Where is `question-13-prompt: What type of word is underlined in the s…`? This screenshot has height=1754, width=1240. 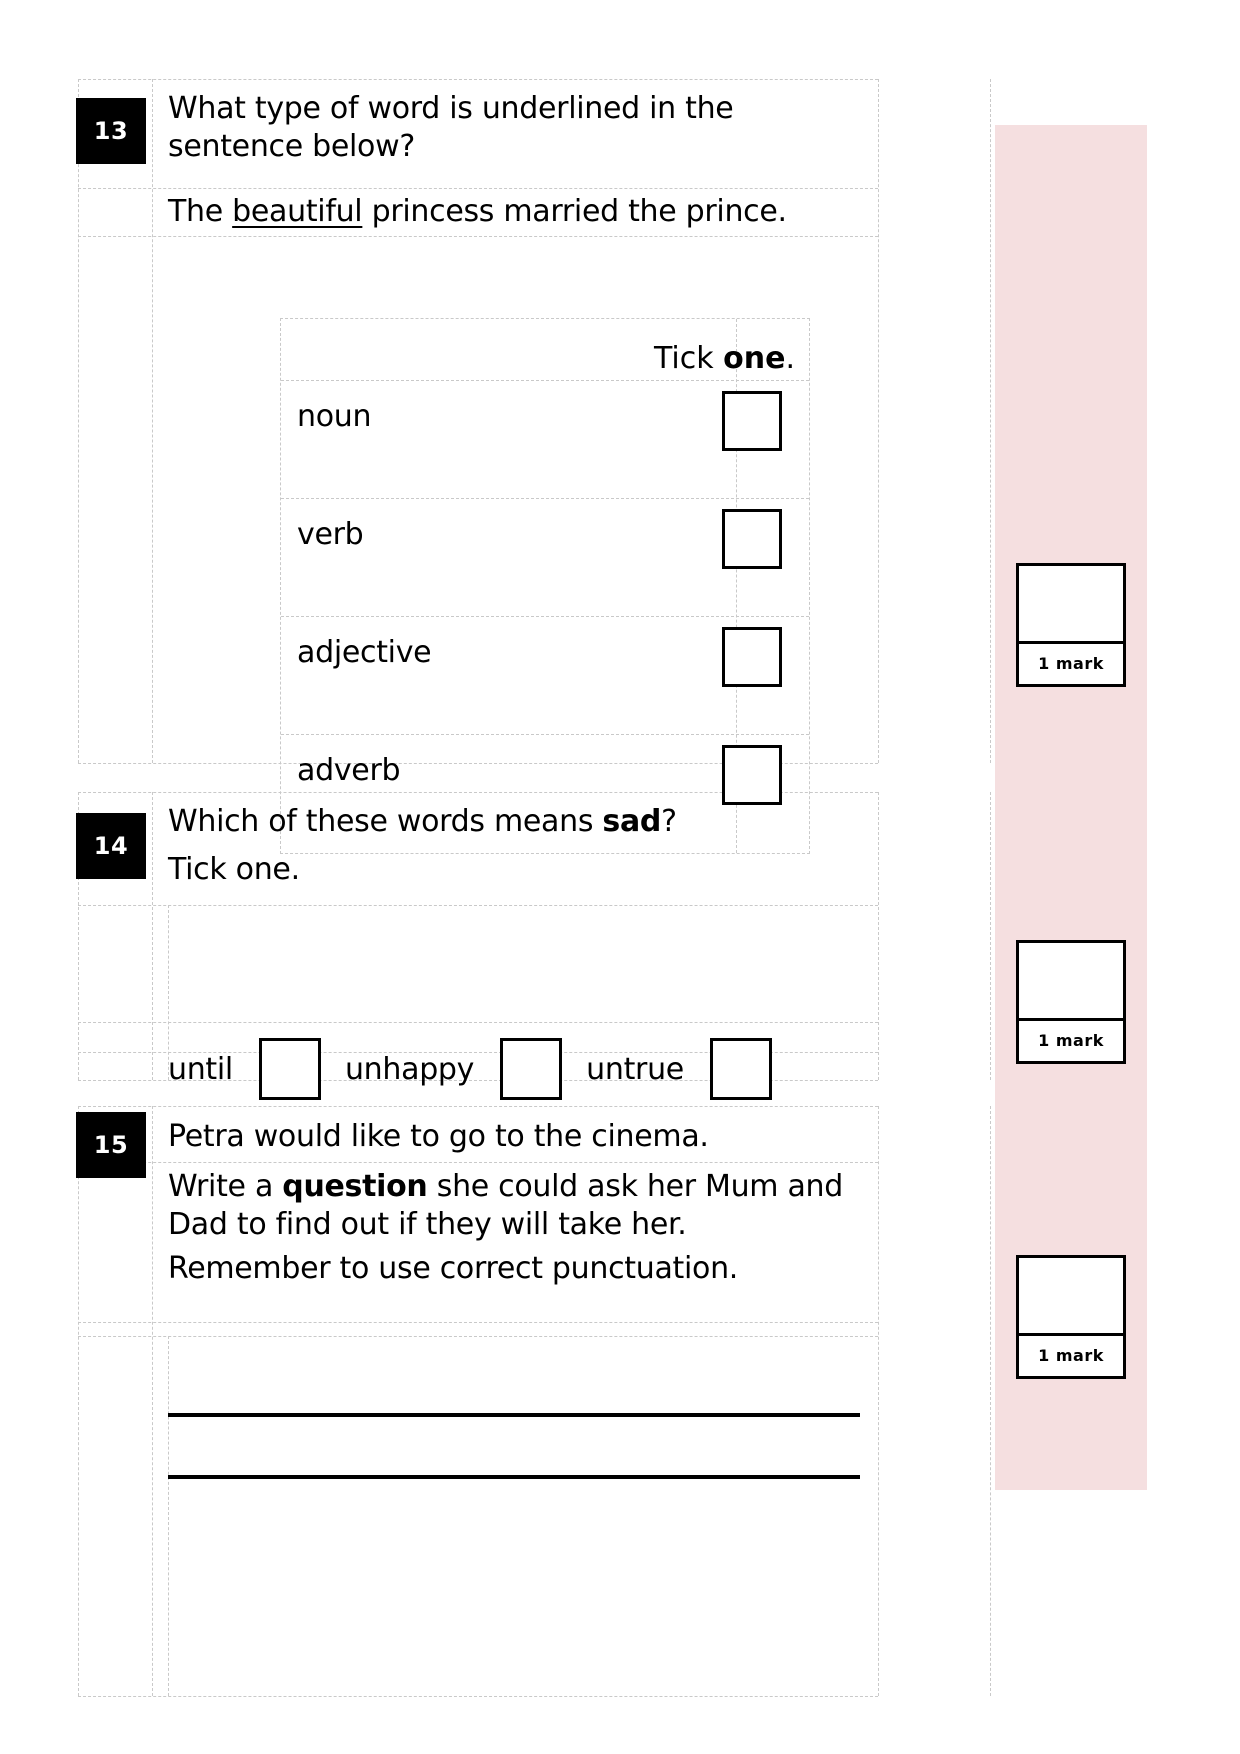 question-13-prompt: What type of word is underlined in the s… is located at coordinates (518, 128).